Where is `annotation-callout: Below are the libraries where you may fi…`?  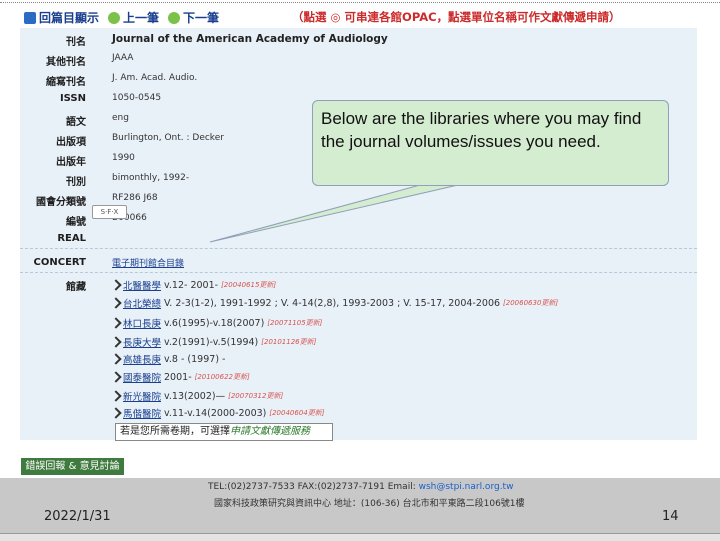 annotation-callout: Below are the libraries where you may fi… is located at coordinates (490, 143).